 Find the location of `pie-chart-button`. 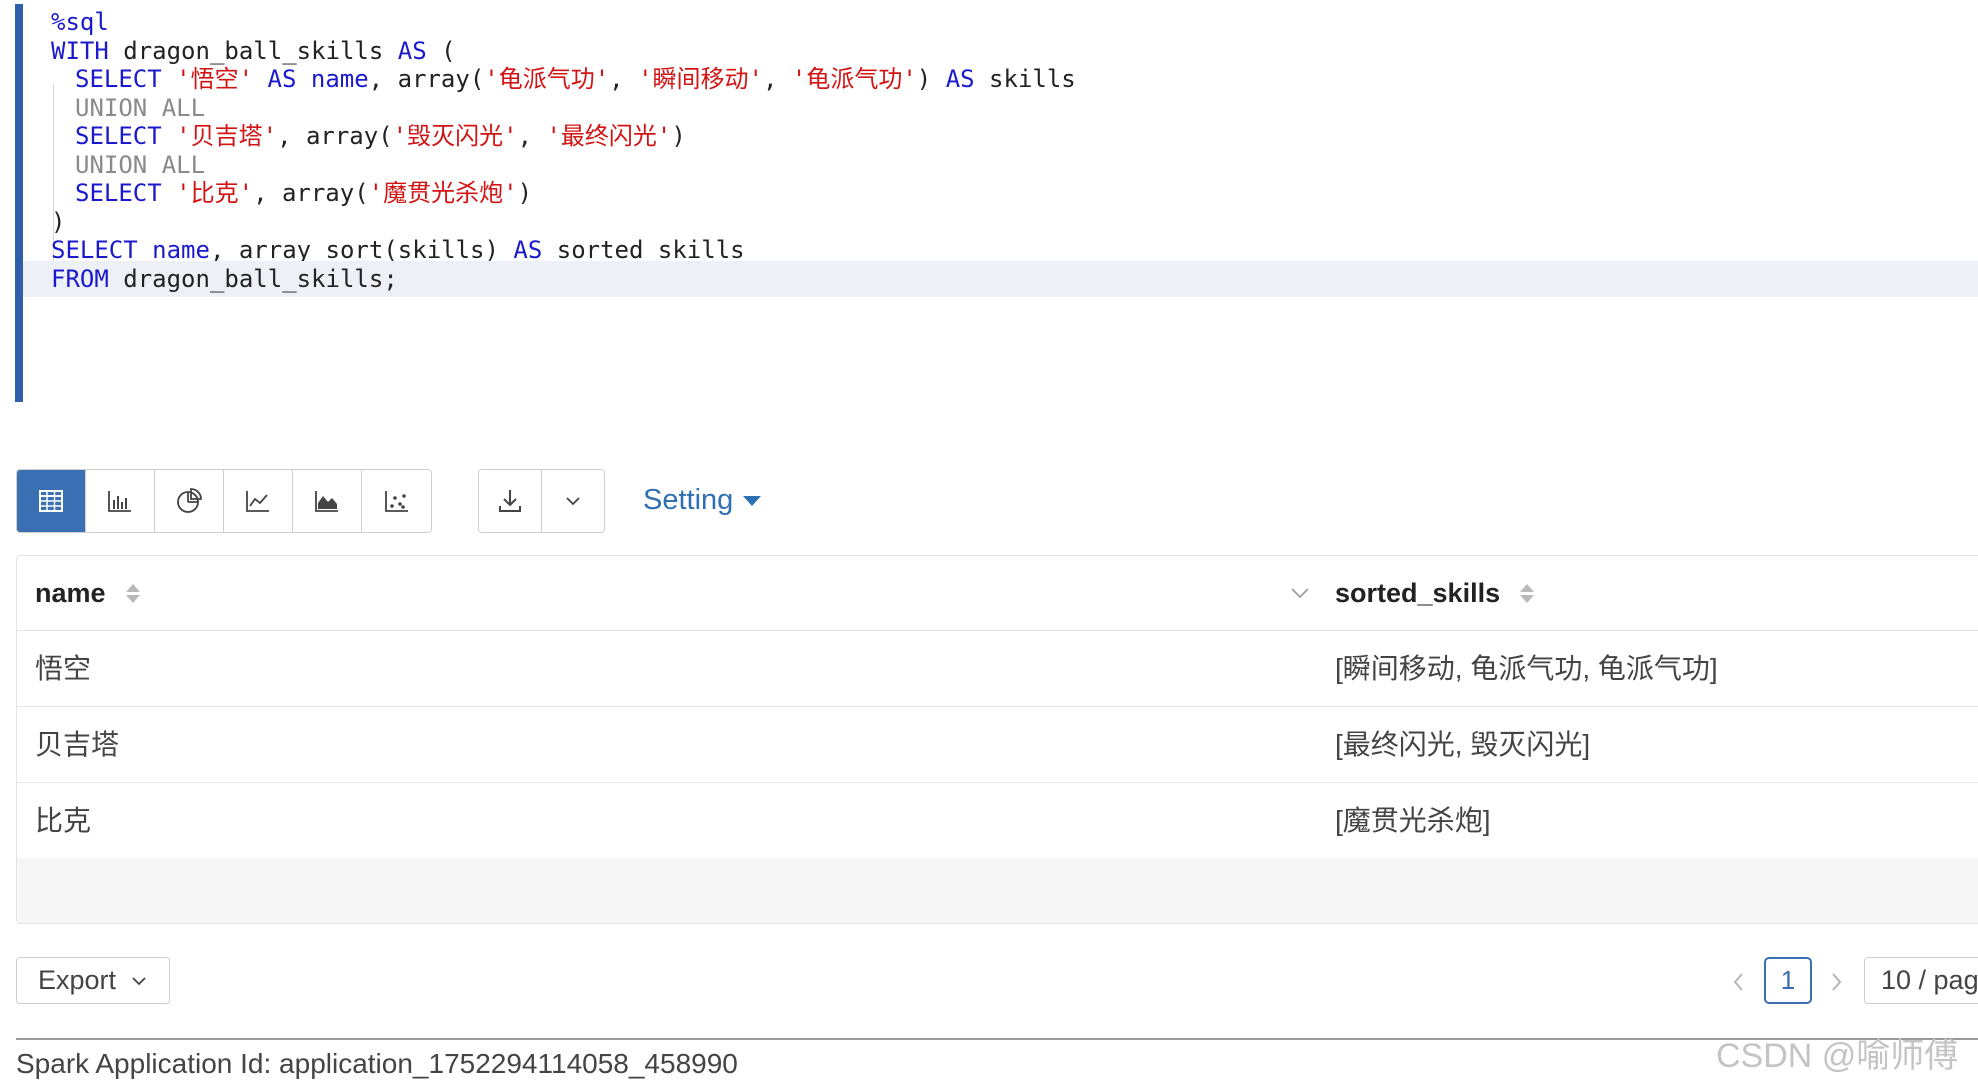

pie-chart-button is located at coordinates (189, 501).